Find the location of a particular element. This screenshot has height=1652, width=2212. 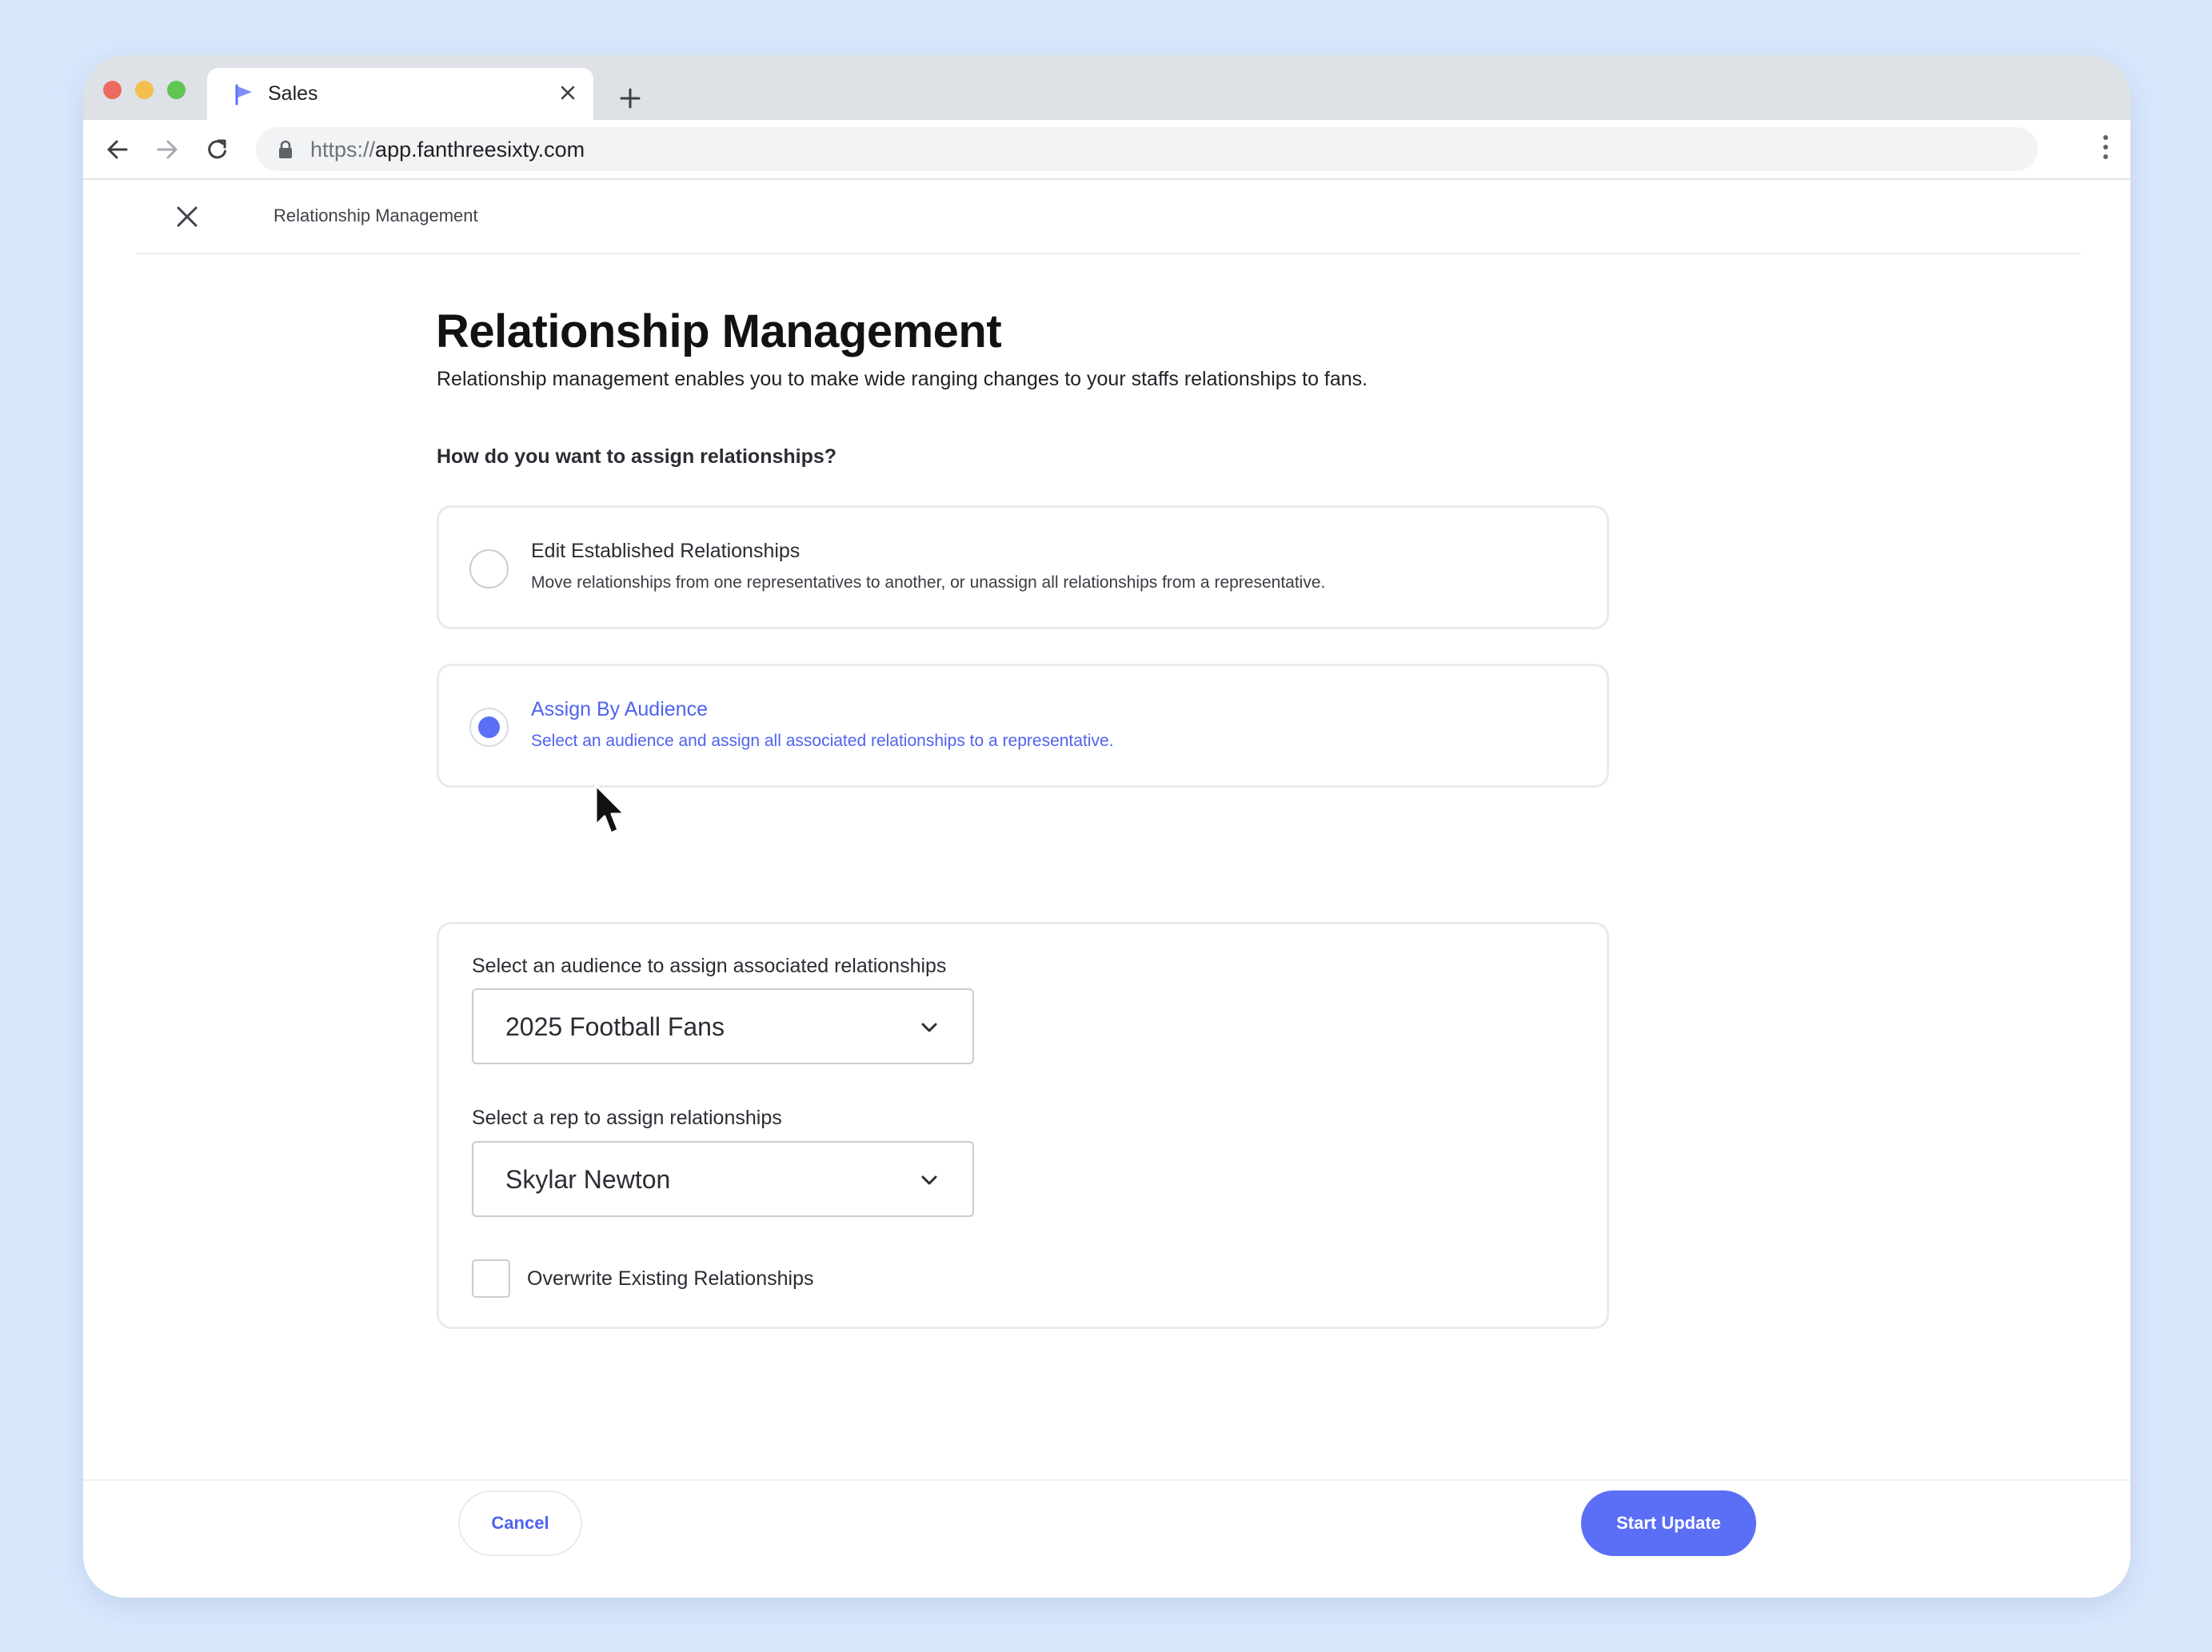

browser-toolbar: https://app.fanthreesixty.com is located at coordinates (1106, 150).